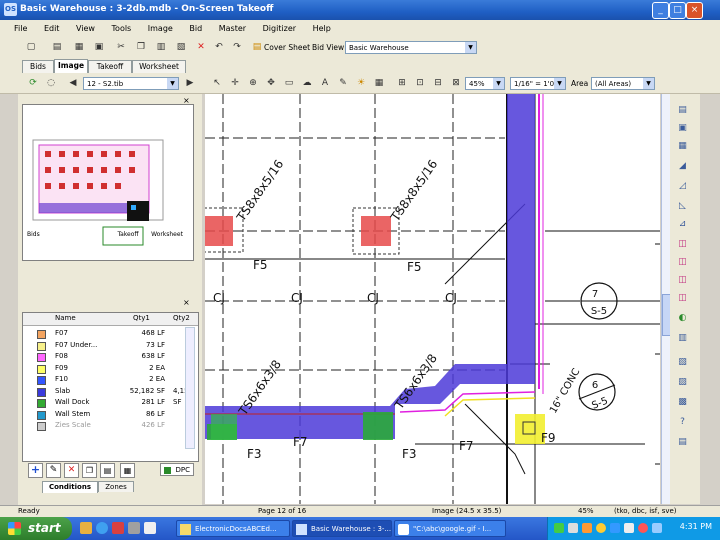 The height and width of the screenshot is (540, 720). What do you see at coordinates (79, 47) in the screenshot?
I see `print-icon: ▦` at bounding box center [79, 47].